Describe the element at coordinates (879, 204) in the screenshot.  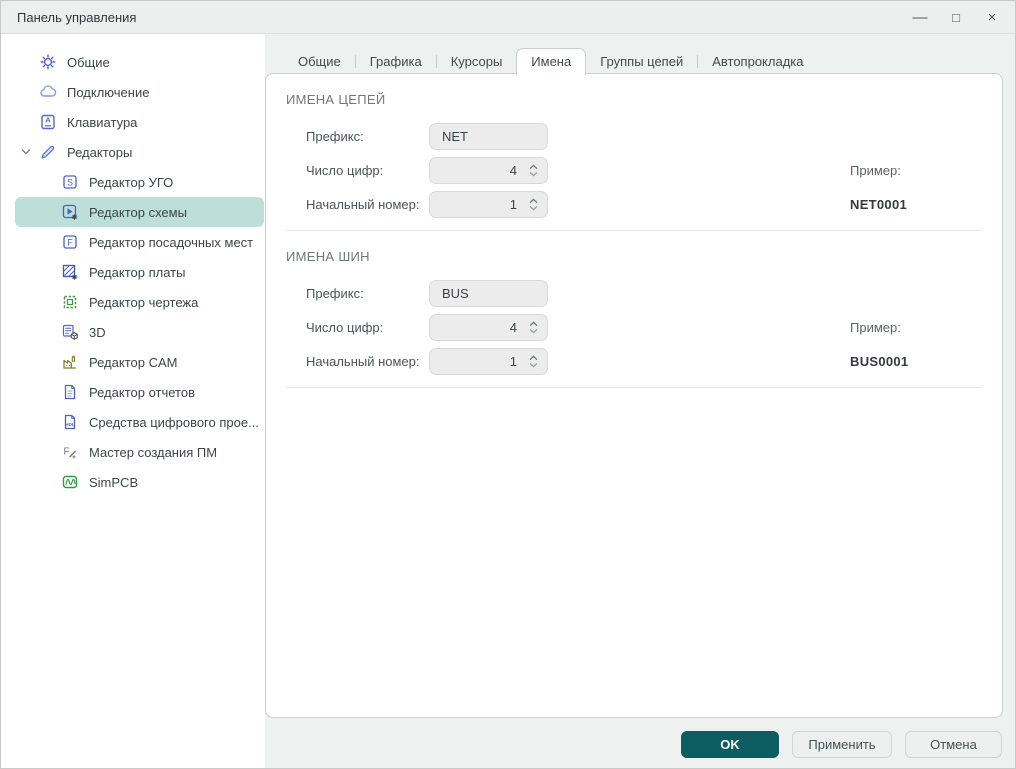
I see `example-value: NET0001` at that location.